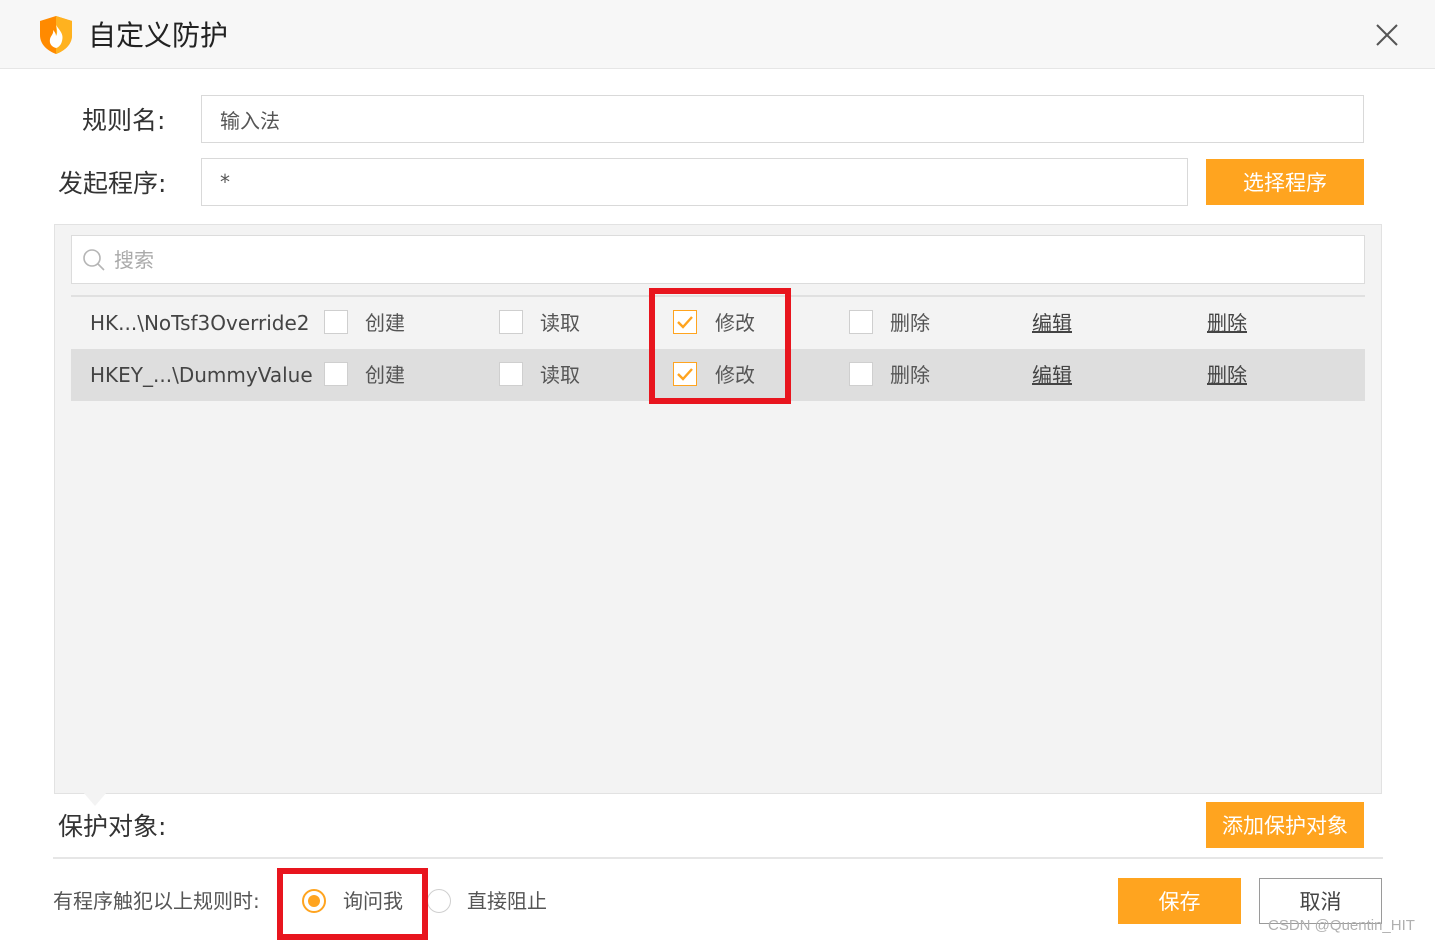 The width and height of the screenshot is (1435, 945). I want to click on list-item: HKEY_...\DummyValue 创建 读取 修改 删除 编辑 删除, so click(718, 375).